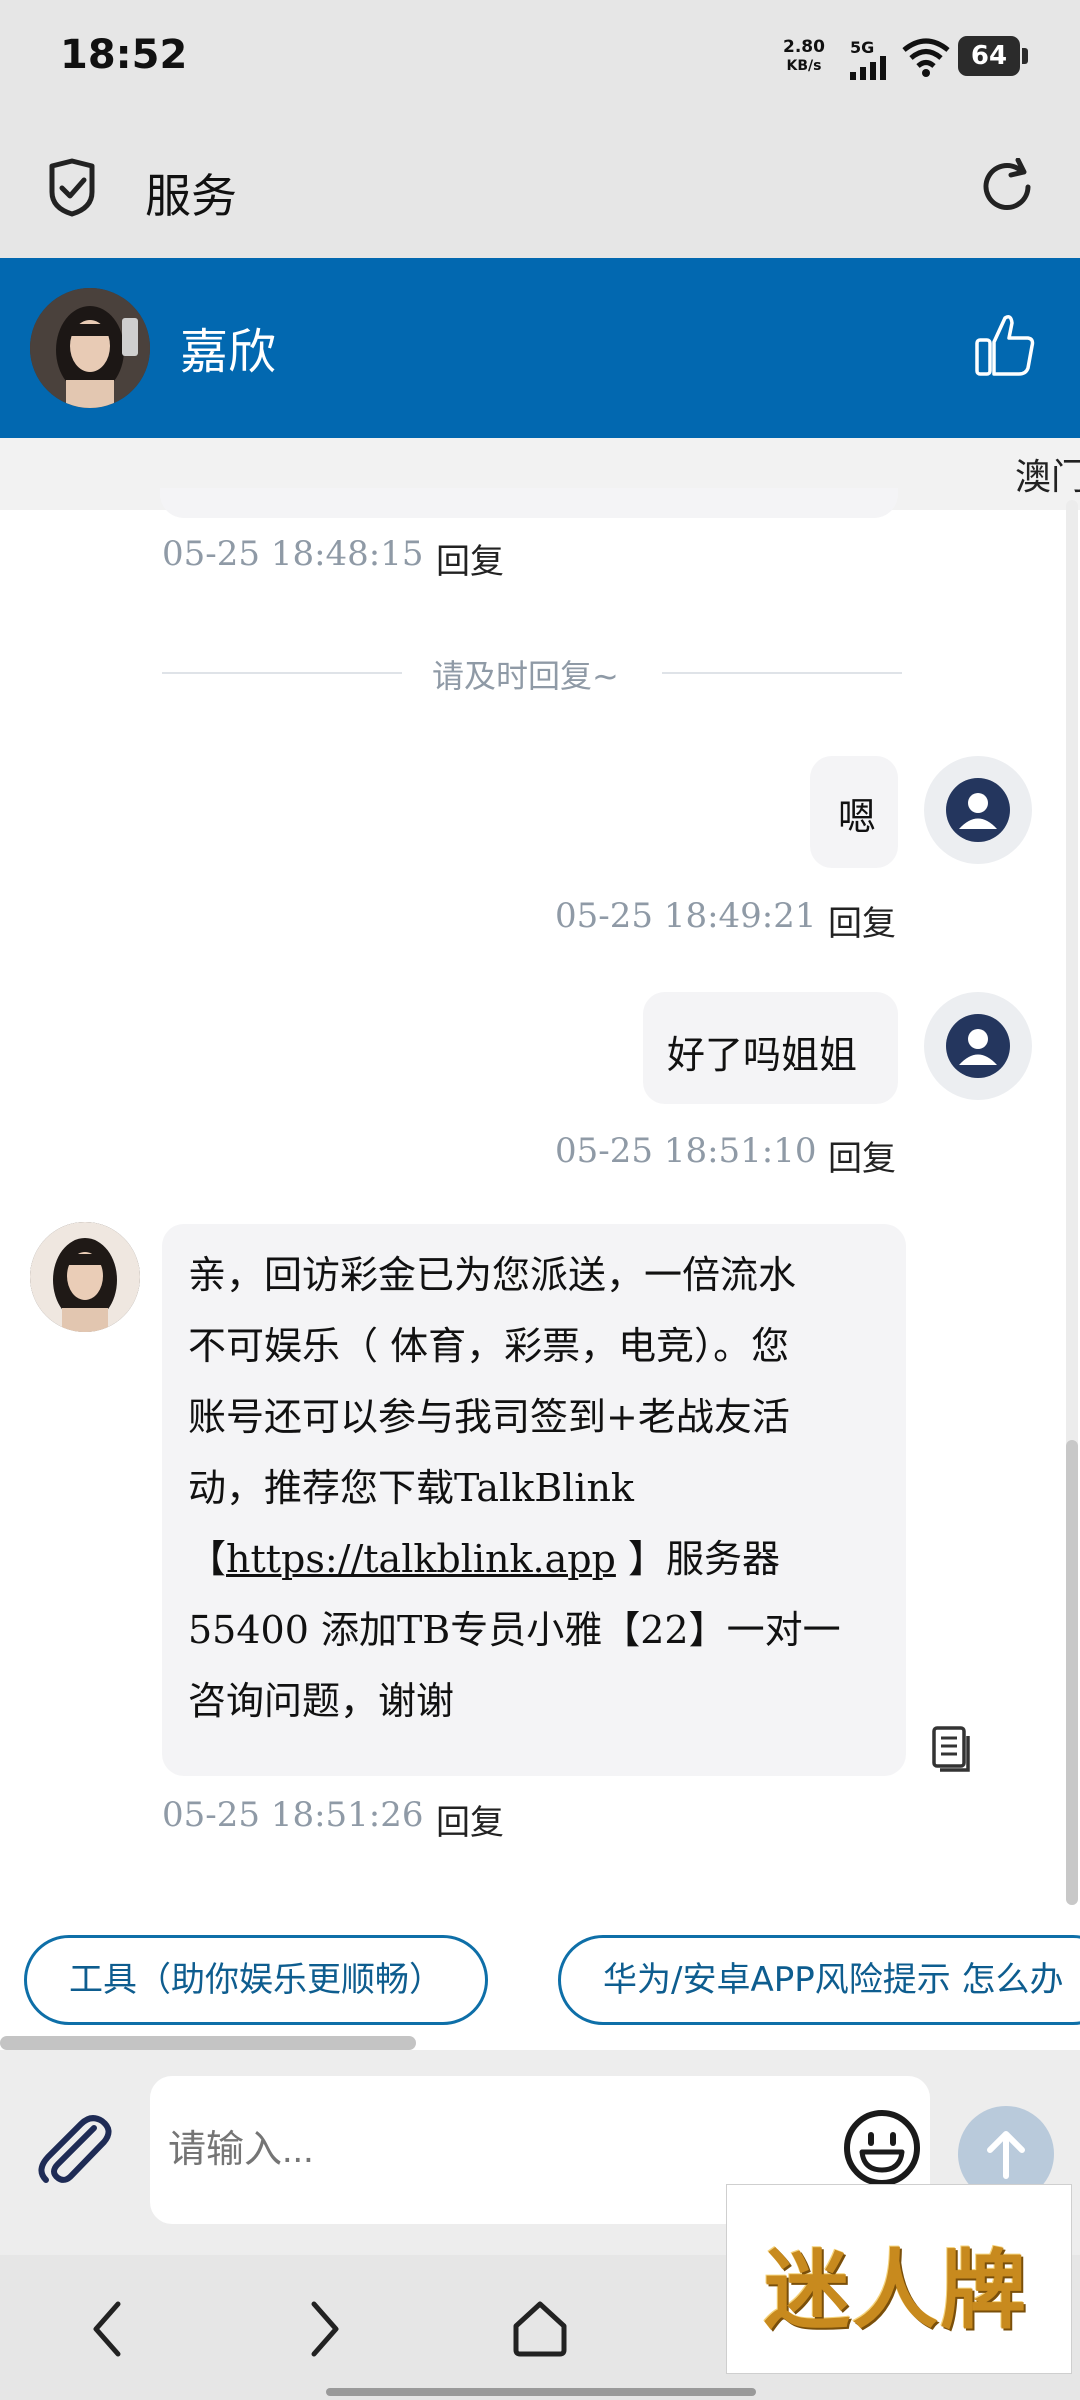 The image size is (1080, 2400). I want to click on shield-check-icon, so click(72, 188).